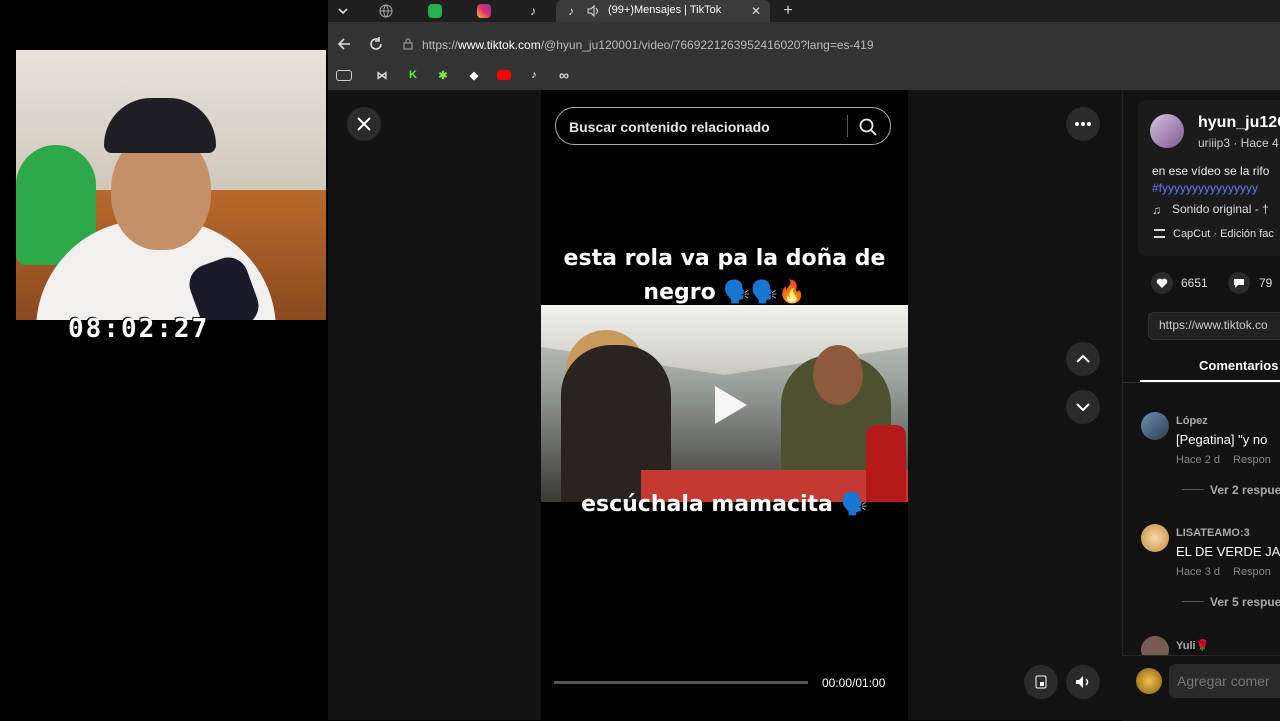  Describe the element at coordinates (724, 504) in the screenshot. I see `video-caption-bottom: escúchala mamacita 🗣️` at that location.